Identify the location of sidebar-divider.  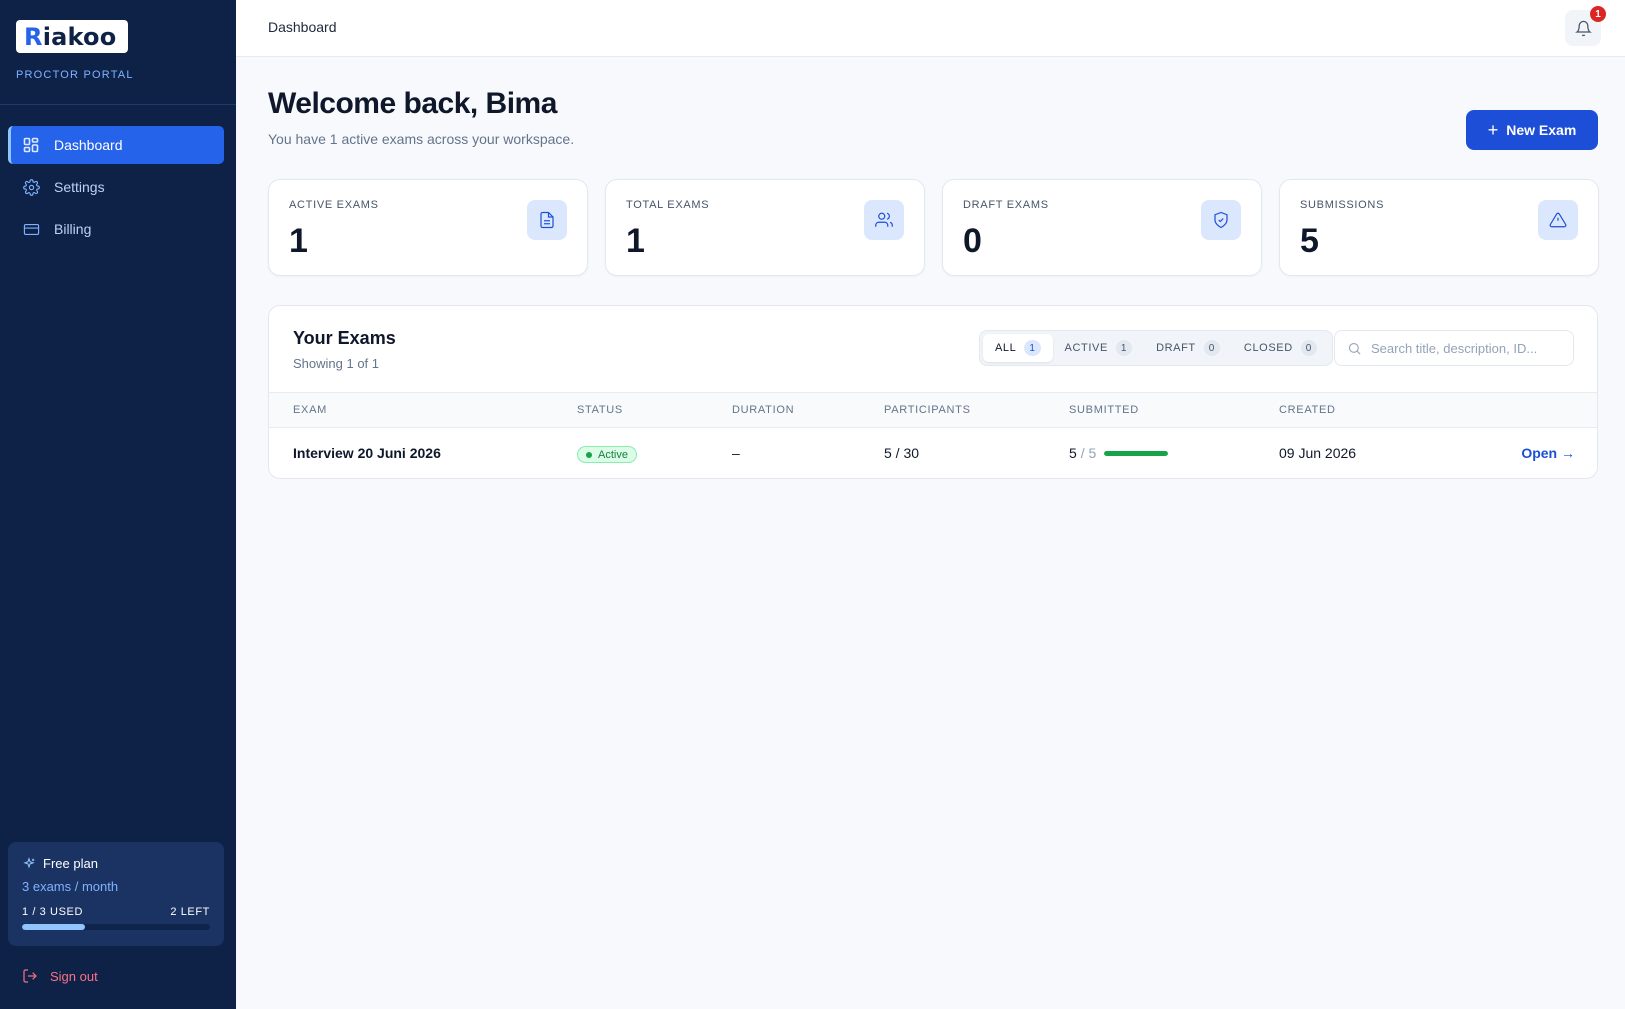
(118, 104).